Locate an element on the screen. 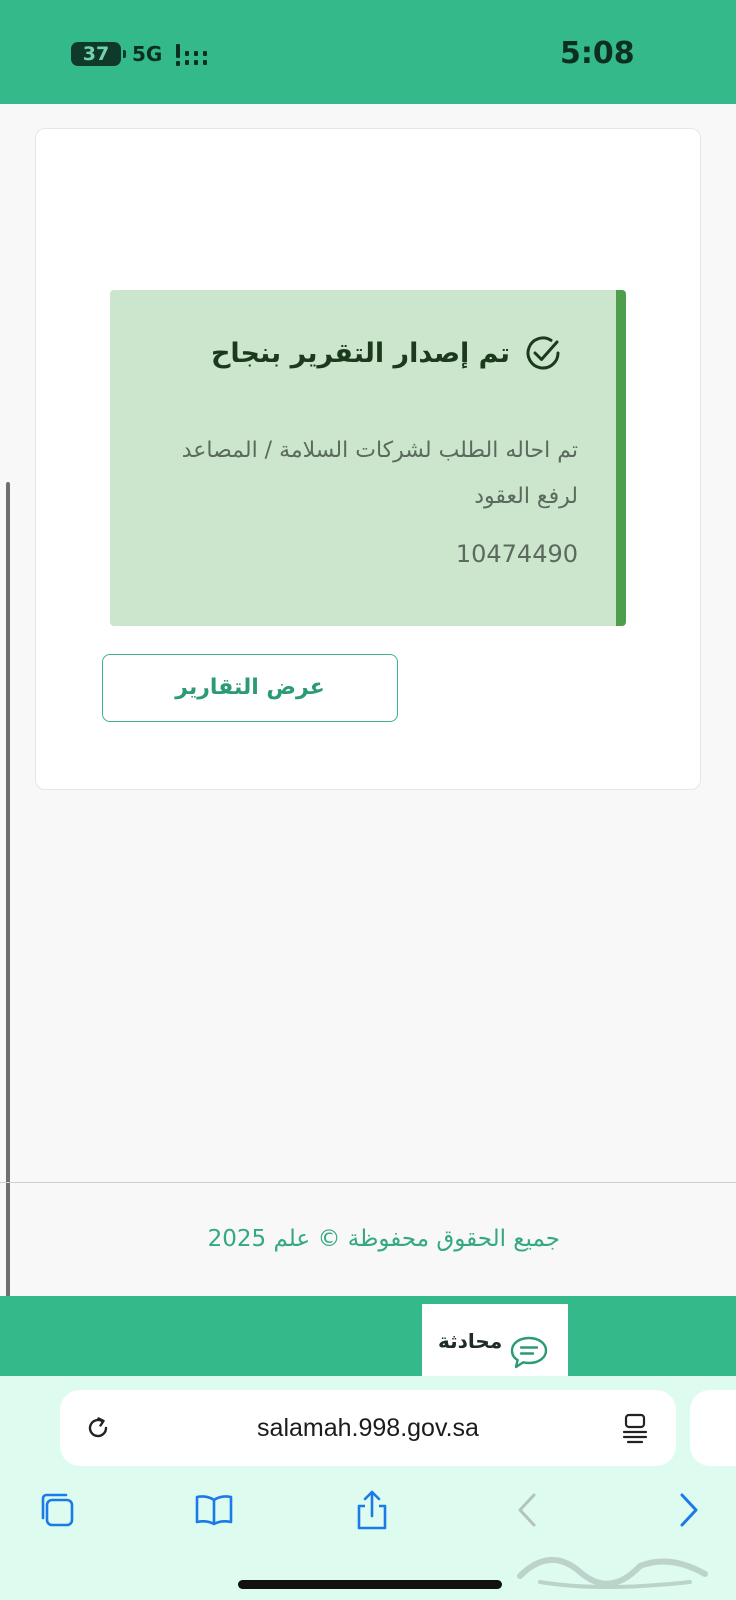 The image size is (736, 1600). share-icon is located at coordinates (372, 1510).